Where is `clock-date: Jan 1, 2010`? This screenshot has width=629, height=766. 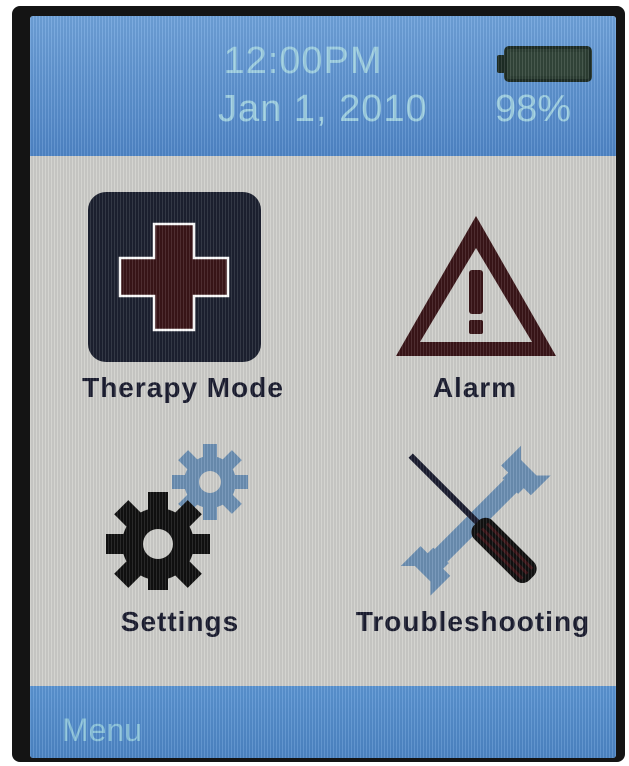
clock-date: Jan 1, 2010 is located at coordinates (323, 109).